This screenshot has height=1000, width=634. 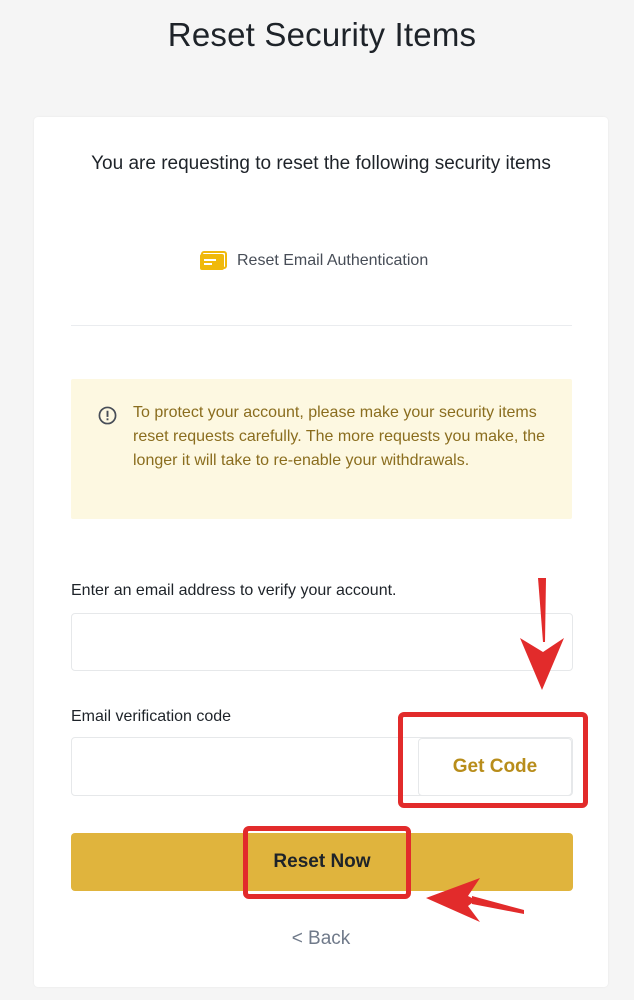 What do you see at coordinates (151, 716) in the screenshot?
I see `code-field-label: Email verification code` at bounding box center [151, 716].